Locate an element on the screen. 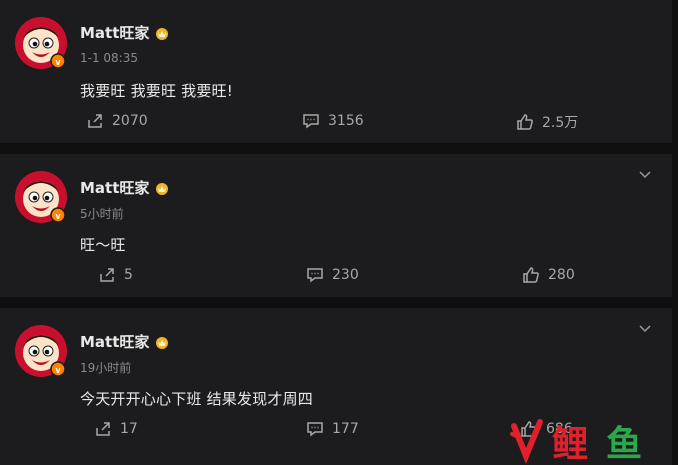 This screenshot has width=678, height=465. share-button: 2070 is located at coordinates (117, 121).